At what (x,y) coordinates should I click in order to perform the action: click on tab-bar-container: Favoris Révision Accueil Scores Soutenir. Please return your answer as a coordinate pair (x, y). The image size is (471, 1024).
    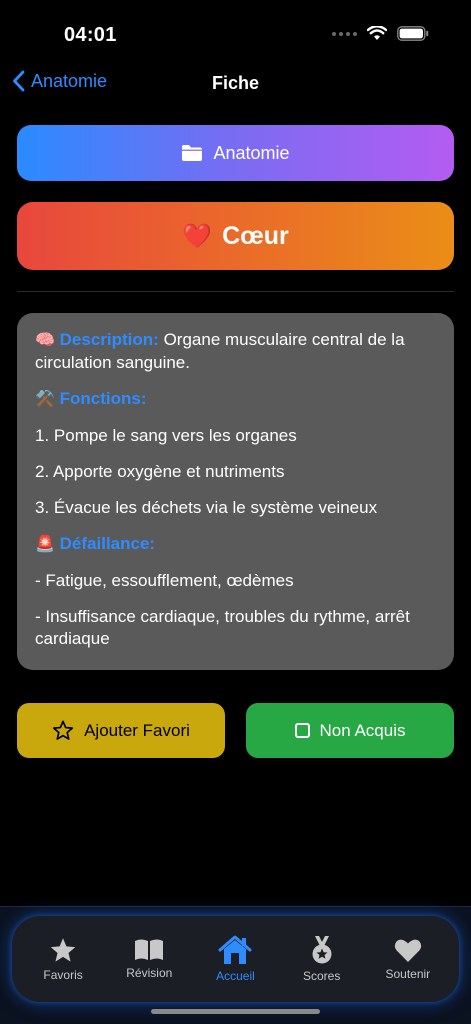
    Looking at the image, I should click on (235, 965).